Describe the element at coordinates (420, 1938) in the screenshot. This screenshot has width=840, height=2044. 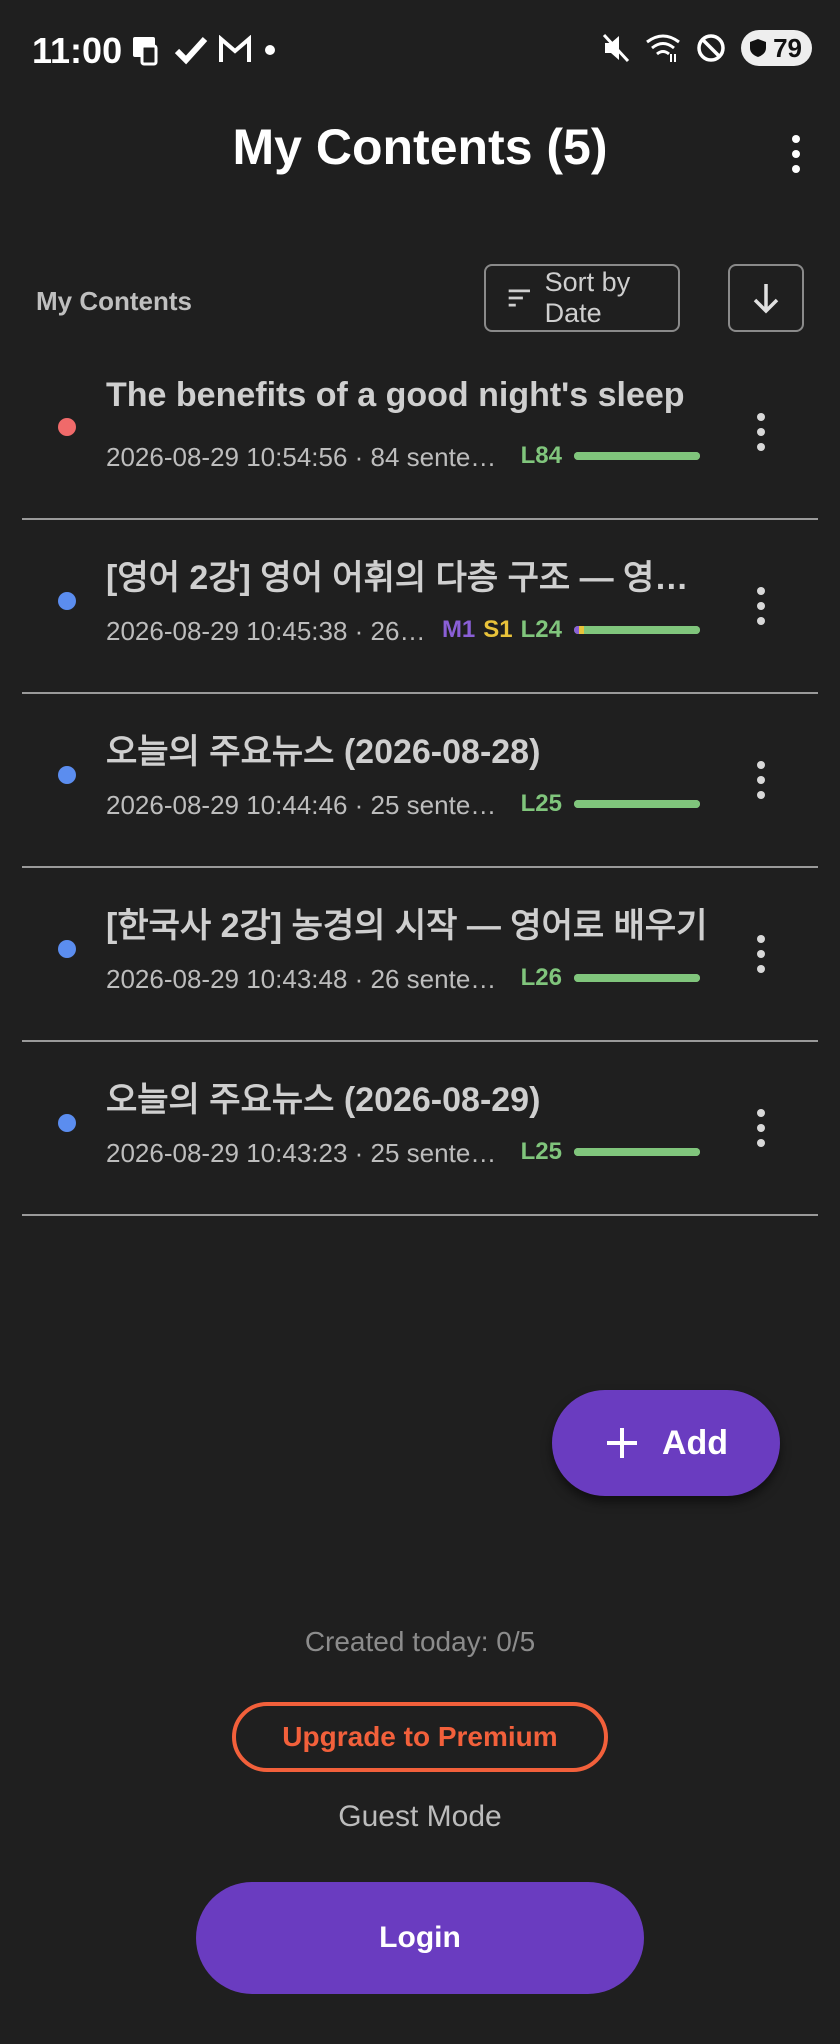
I see `login-button: Login` at that location.